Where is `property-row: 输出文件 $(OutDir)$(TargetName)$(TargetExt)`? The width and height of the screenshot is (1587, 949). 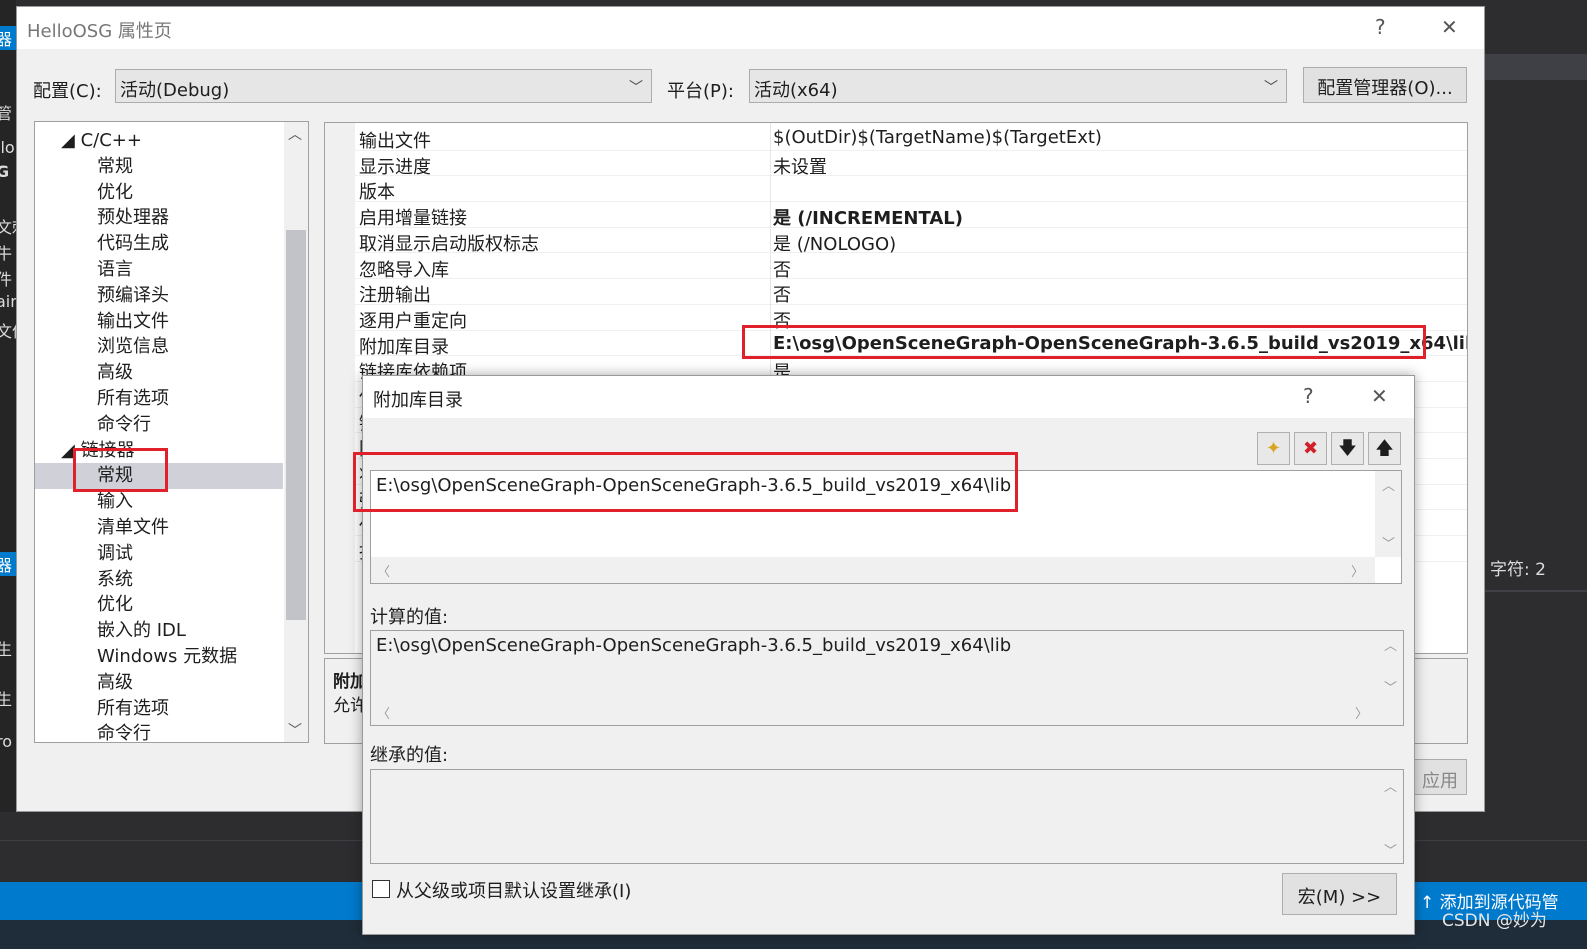
property-row: 输出文件 $(OutDir)$(TargetName)$(TargetExt) is located at coordinates (911, 138).